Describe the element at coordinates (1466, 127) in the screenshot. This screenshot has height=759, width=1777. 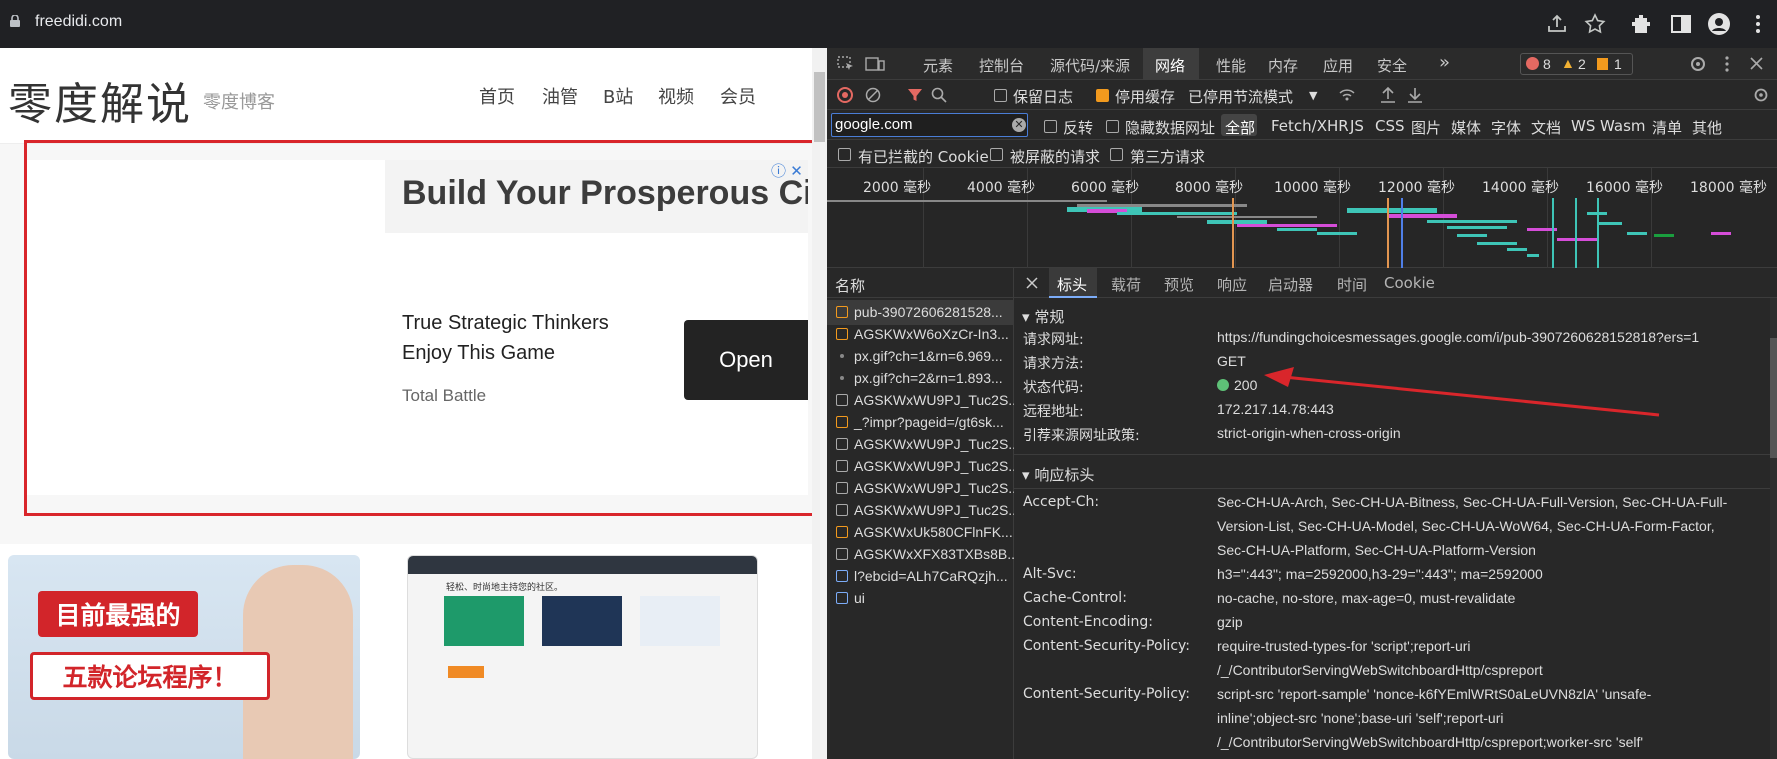
I see `filter-type-media: 媒体` at that location.